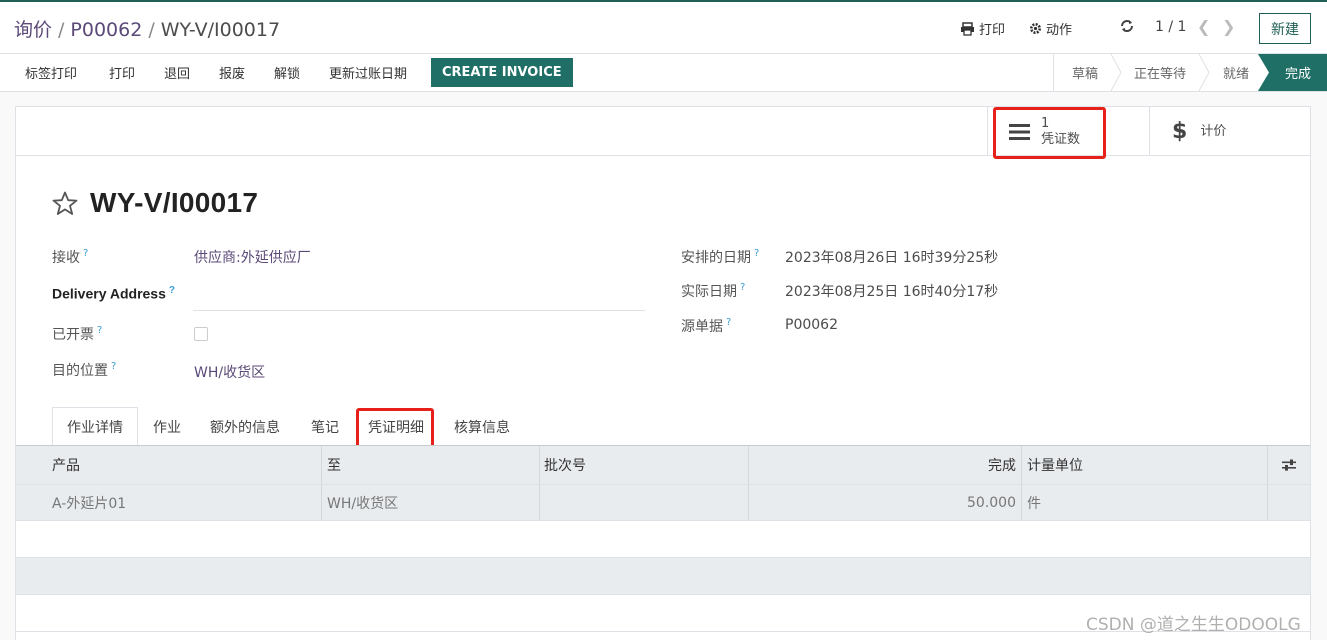  Describe the element at coordinates (201, 334) in the screenshot. I see `invoiced-checkbox` at that location.